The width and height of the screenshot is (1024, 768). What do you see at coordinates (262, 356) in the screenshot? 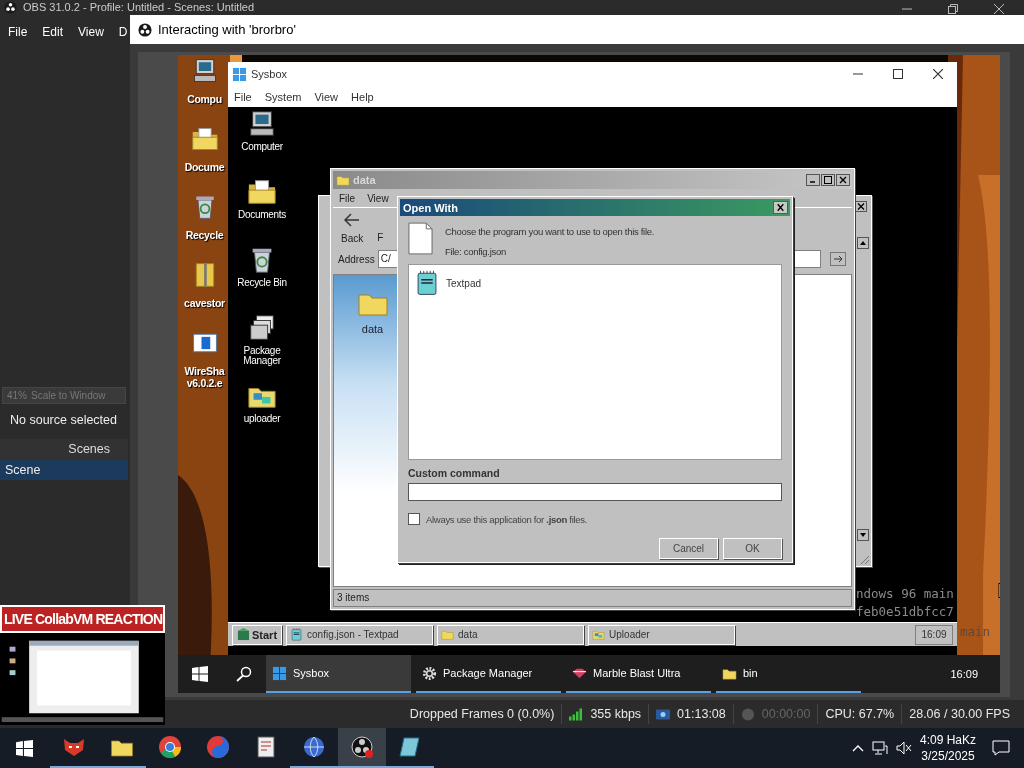
I see `icon-label: Package Manager` at bounding box center [262, 356].